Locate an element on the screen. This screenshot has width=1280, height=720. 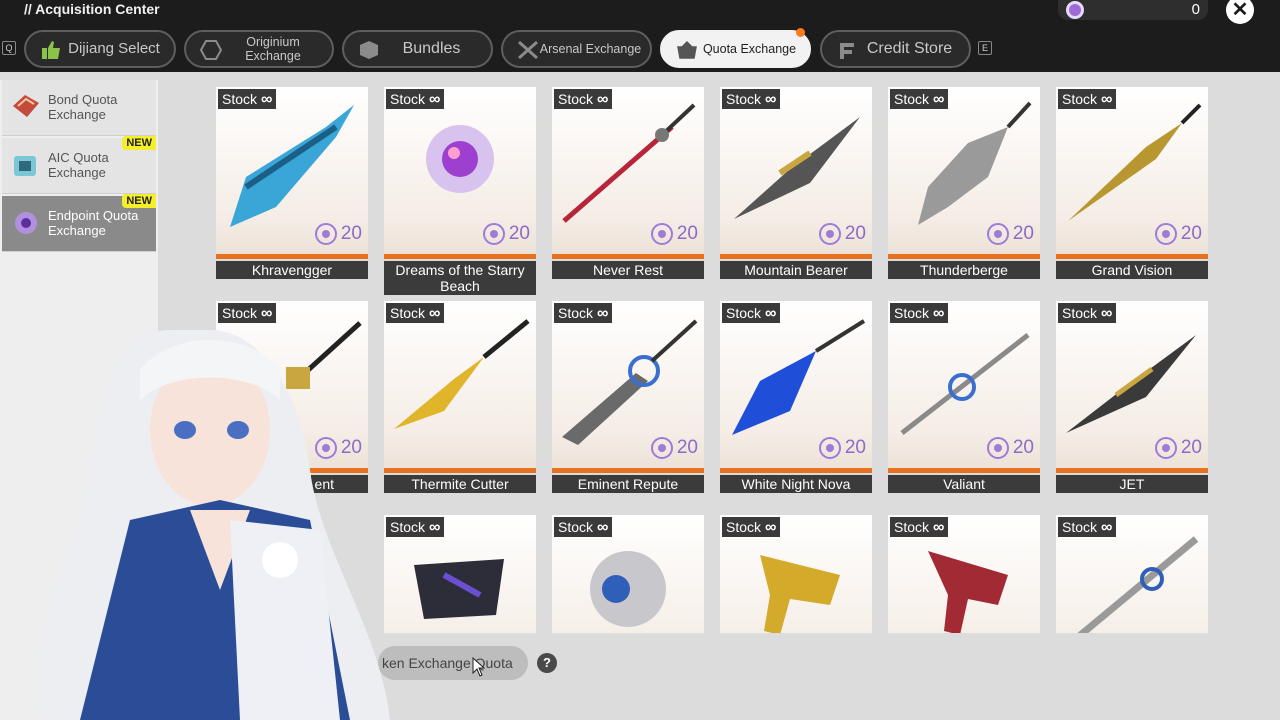
item-card: Stock ∞ 20 Dreams of the Starry Beach is located at coordinates (460, 191).